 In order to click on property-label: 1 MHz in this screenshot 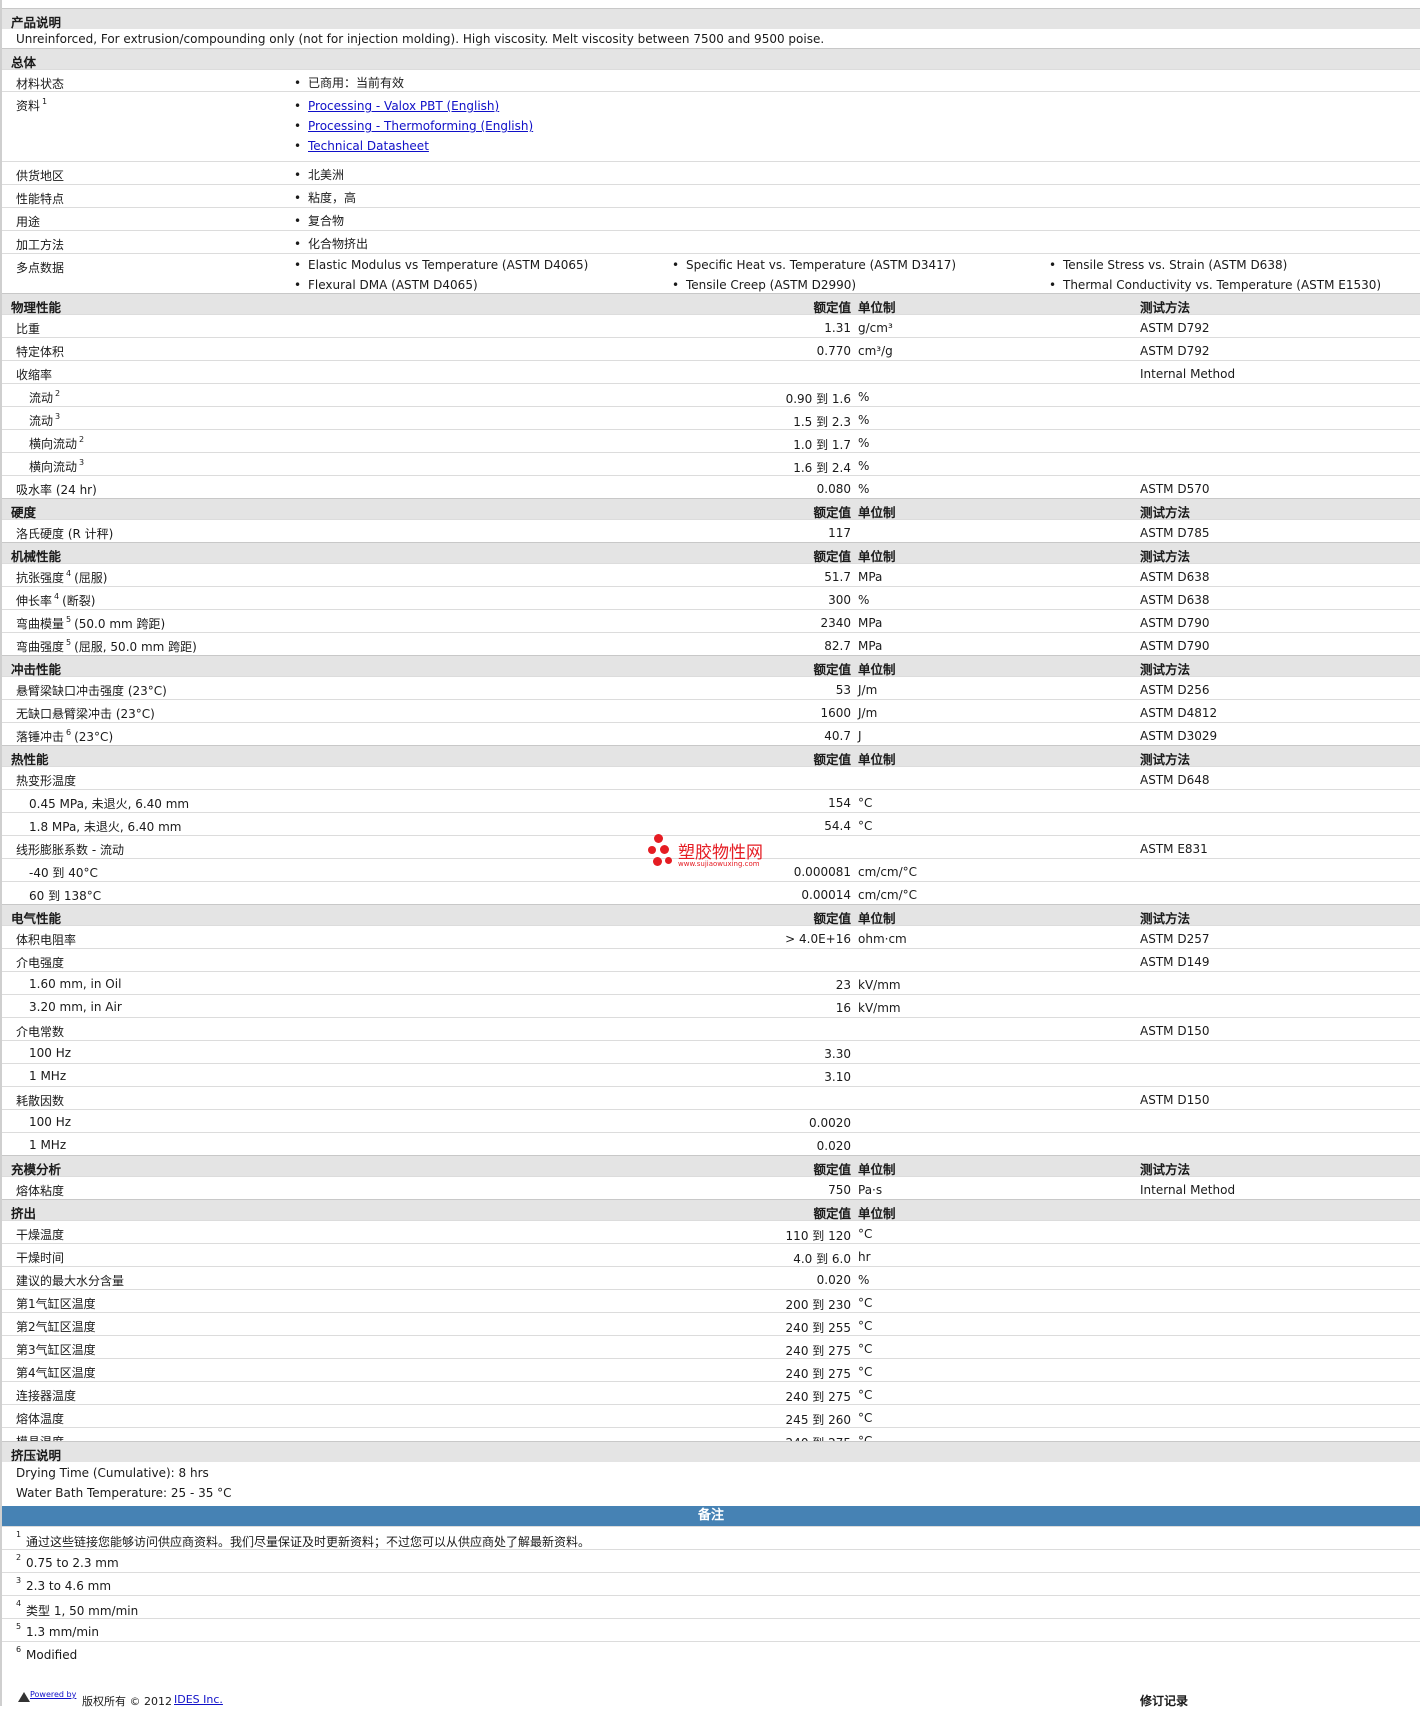, I will do `click(47, 1076)`.